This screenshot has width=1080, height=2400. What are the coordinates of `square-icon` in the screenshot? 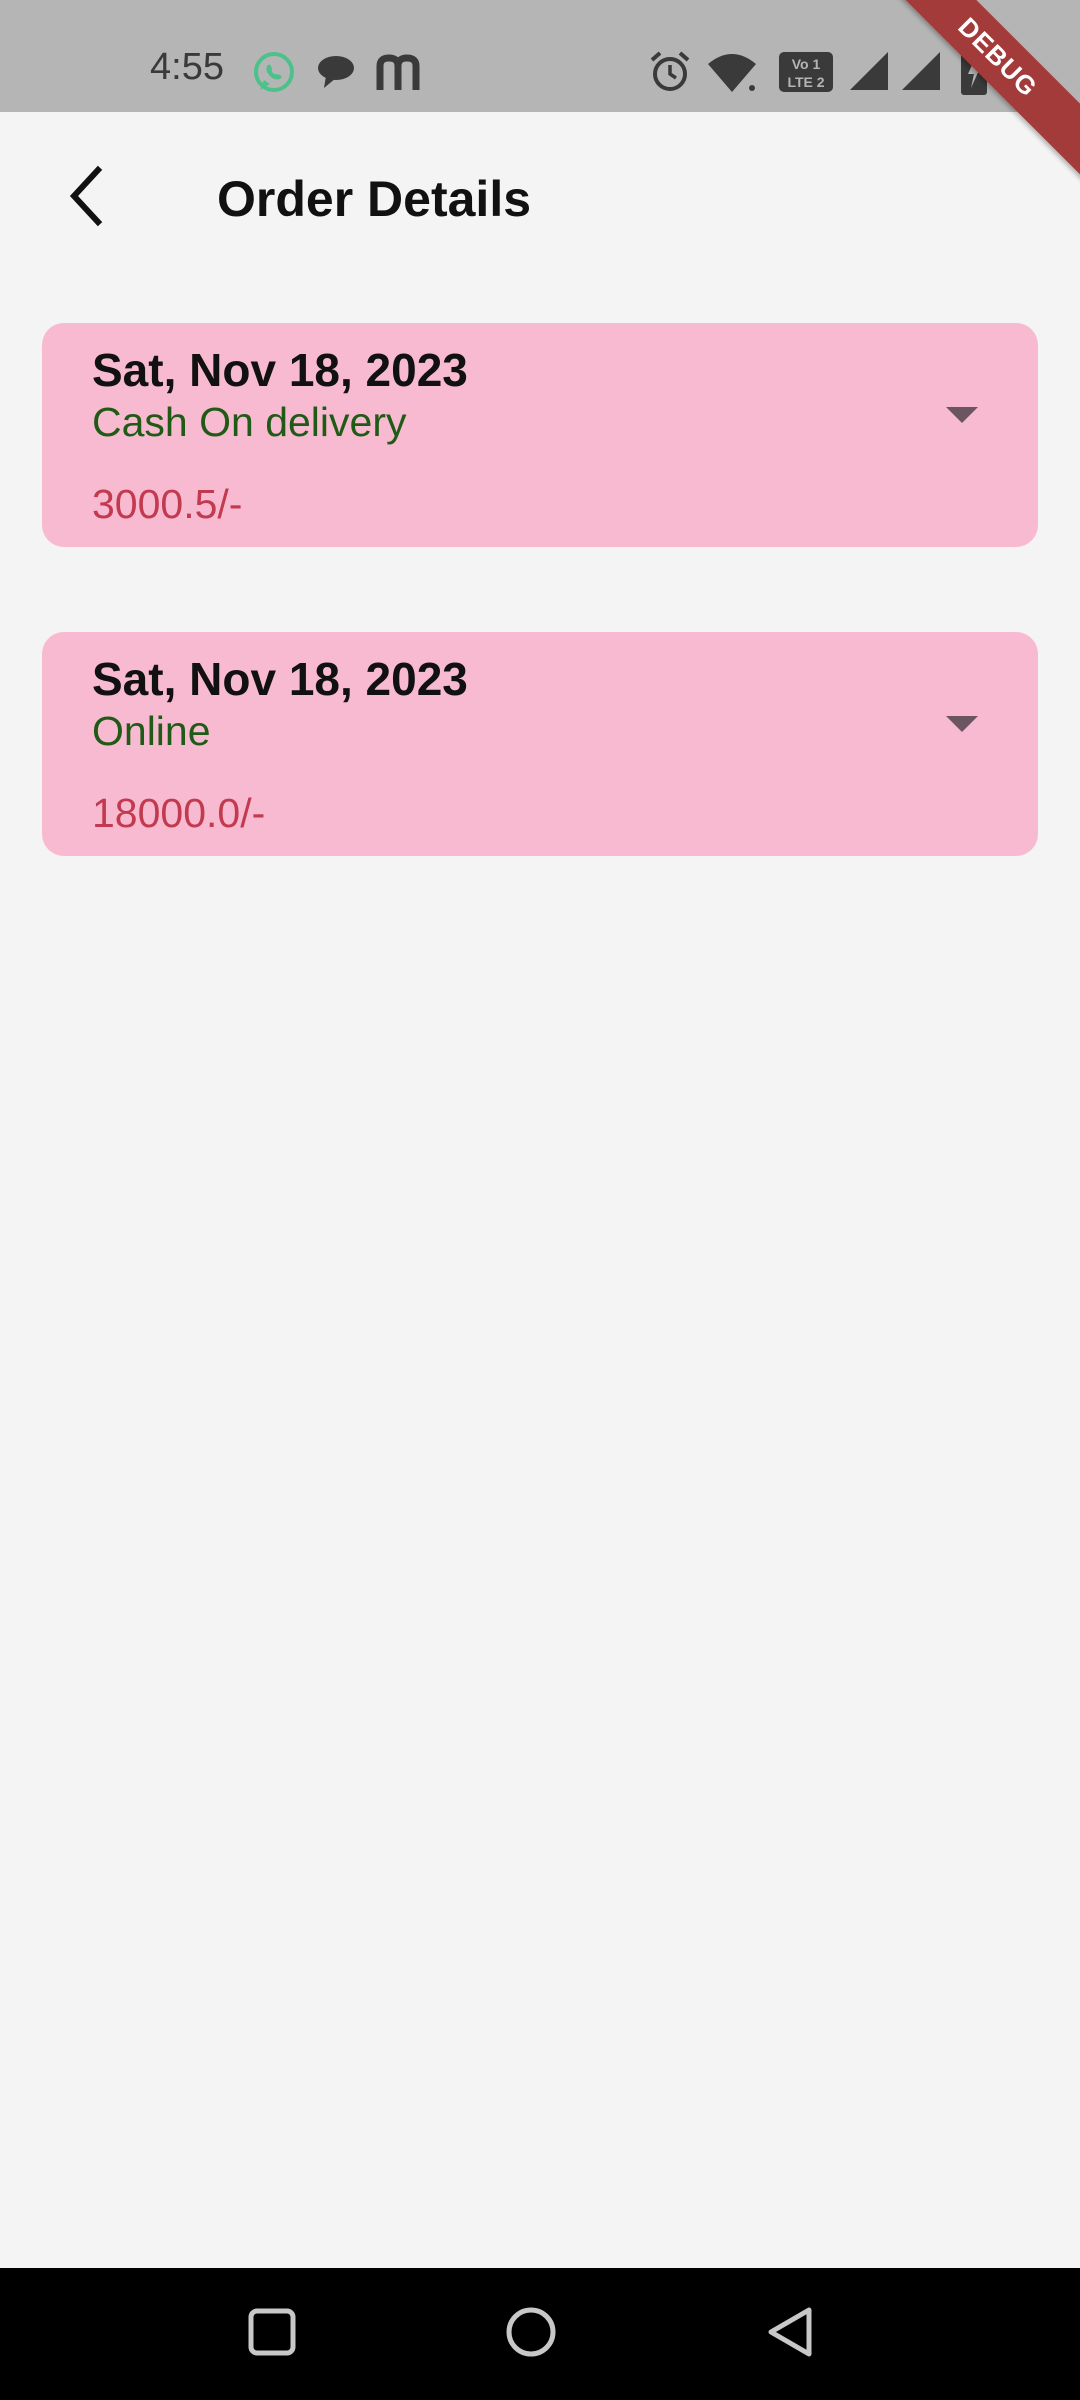 It's located at (272, 2334).